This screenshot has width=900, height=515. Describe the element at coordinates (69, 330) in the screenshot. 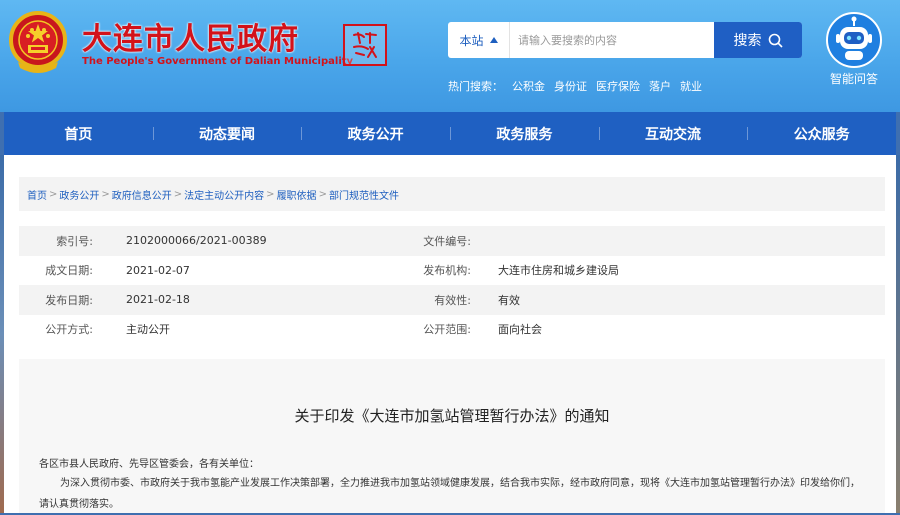

I see `meta-label: 公开方式:` at that location.